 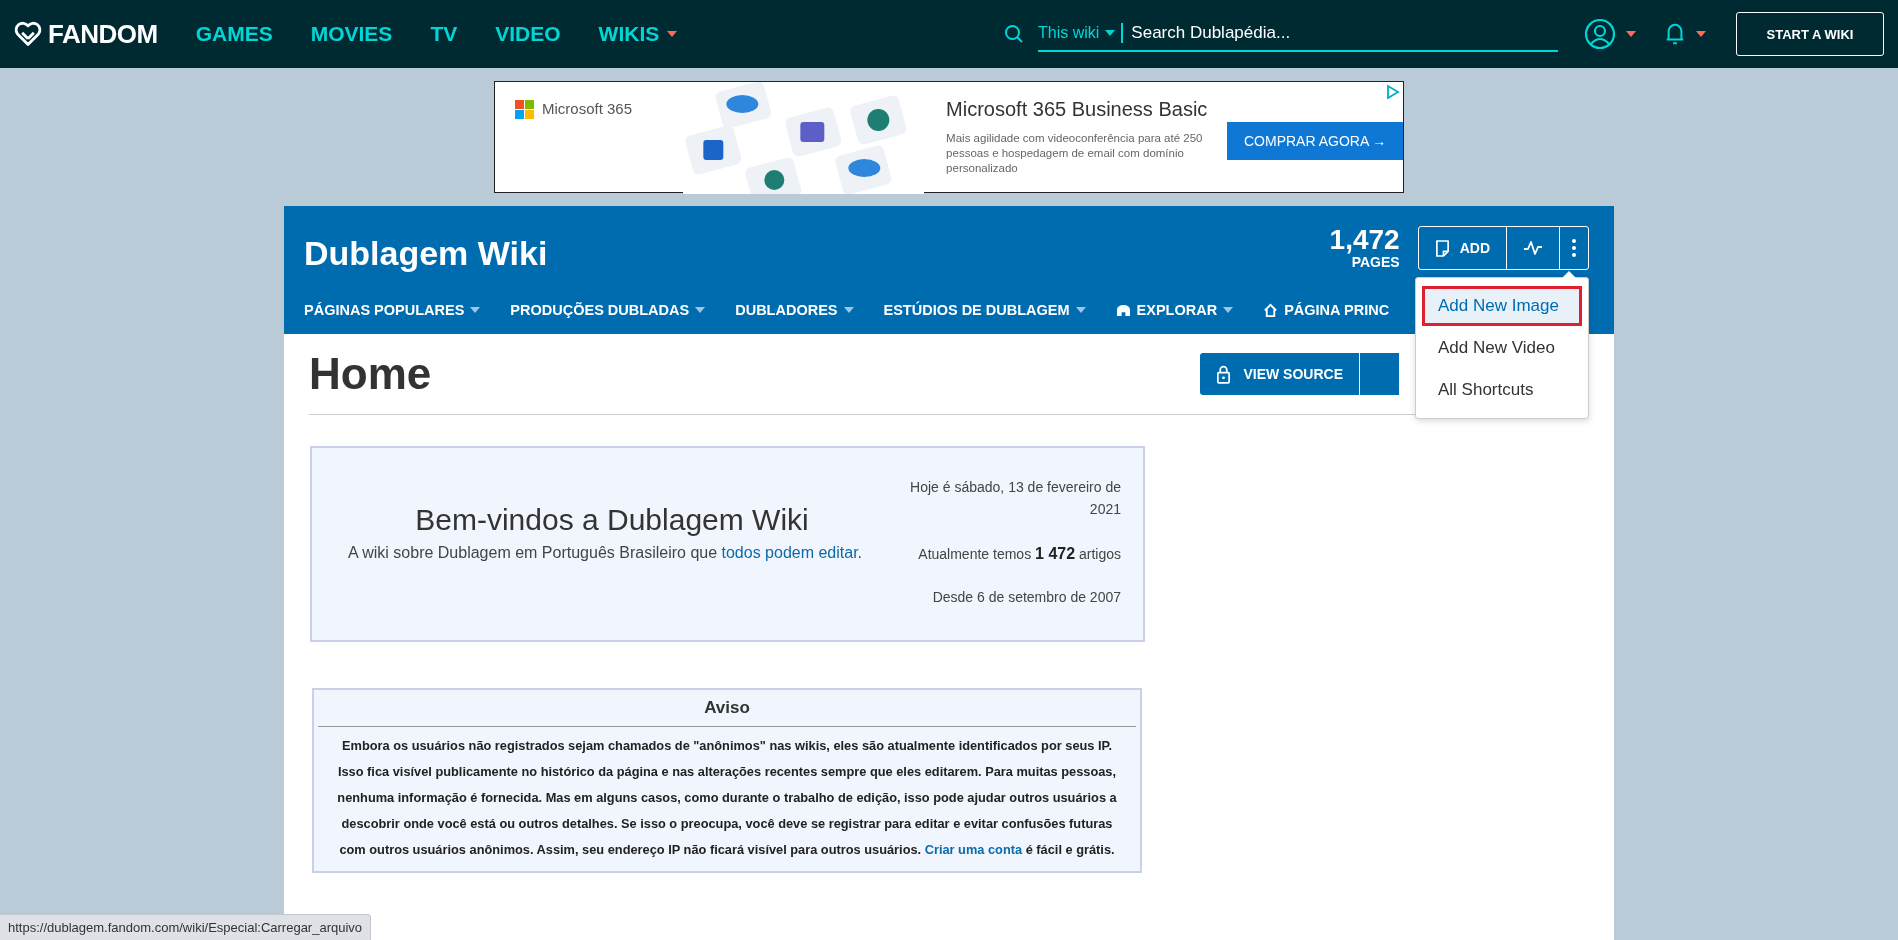 What do you see at coordinates (186, 927) in the screenshot?
I see `status-bar-url: https://dublagem.fandom.com/wiki/Especial:Carregar_arquivo` at bounding box center [186, 927].